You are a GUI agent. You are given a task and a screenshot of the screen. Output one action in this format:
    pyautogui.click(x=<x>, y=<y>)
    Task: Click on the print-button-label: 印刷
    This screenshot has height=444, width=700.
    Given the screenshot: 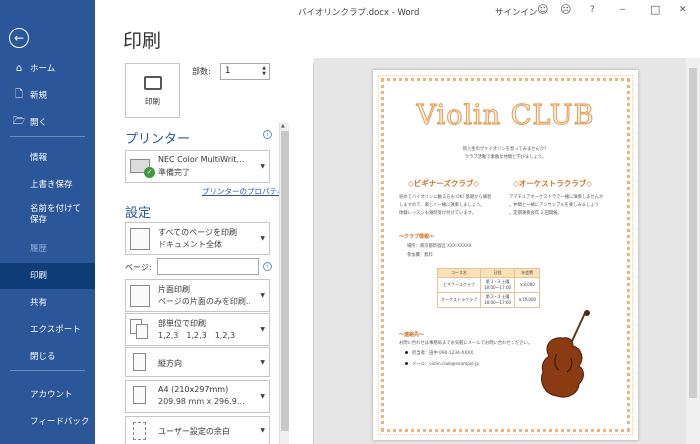 What is the action you would take?
    pyautogui.click(x=152, y=101)
    